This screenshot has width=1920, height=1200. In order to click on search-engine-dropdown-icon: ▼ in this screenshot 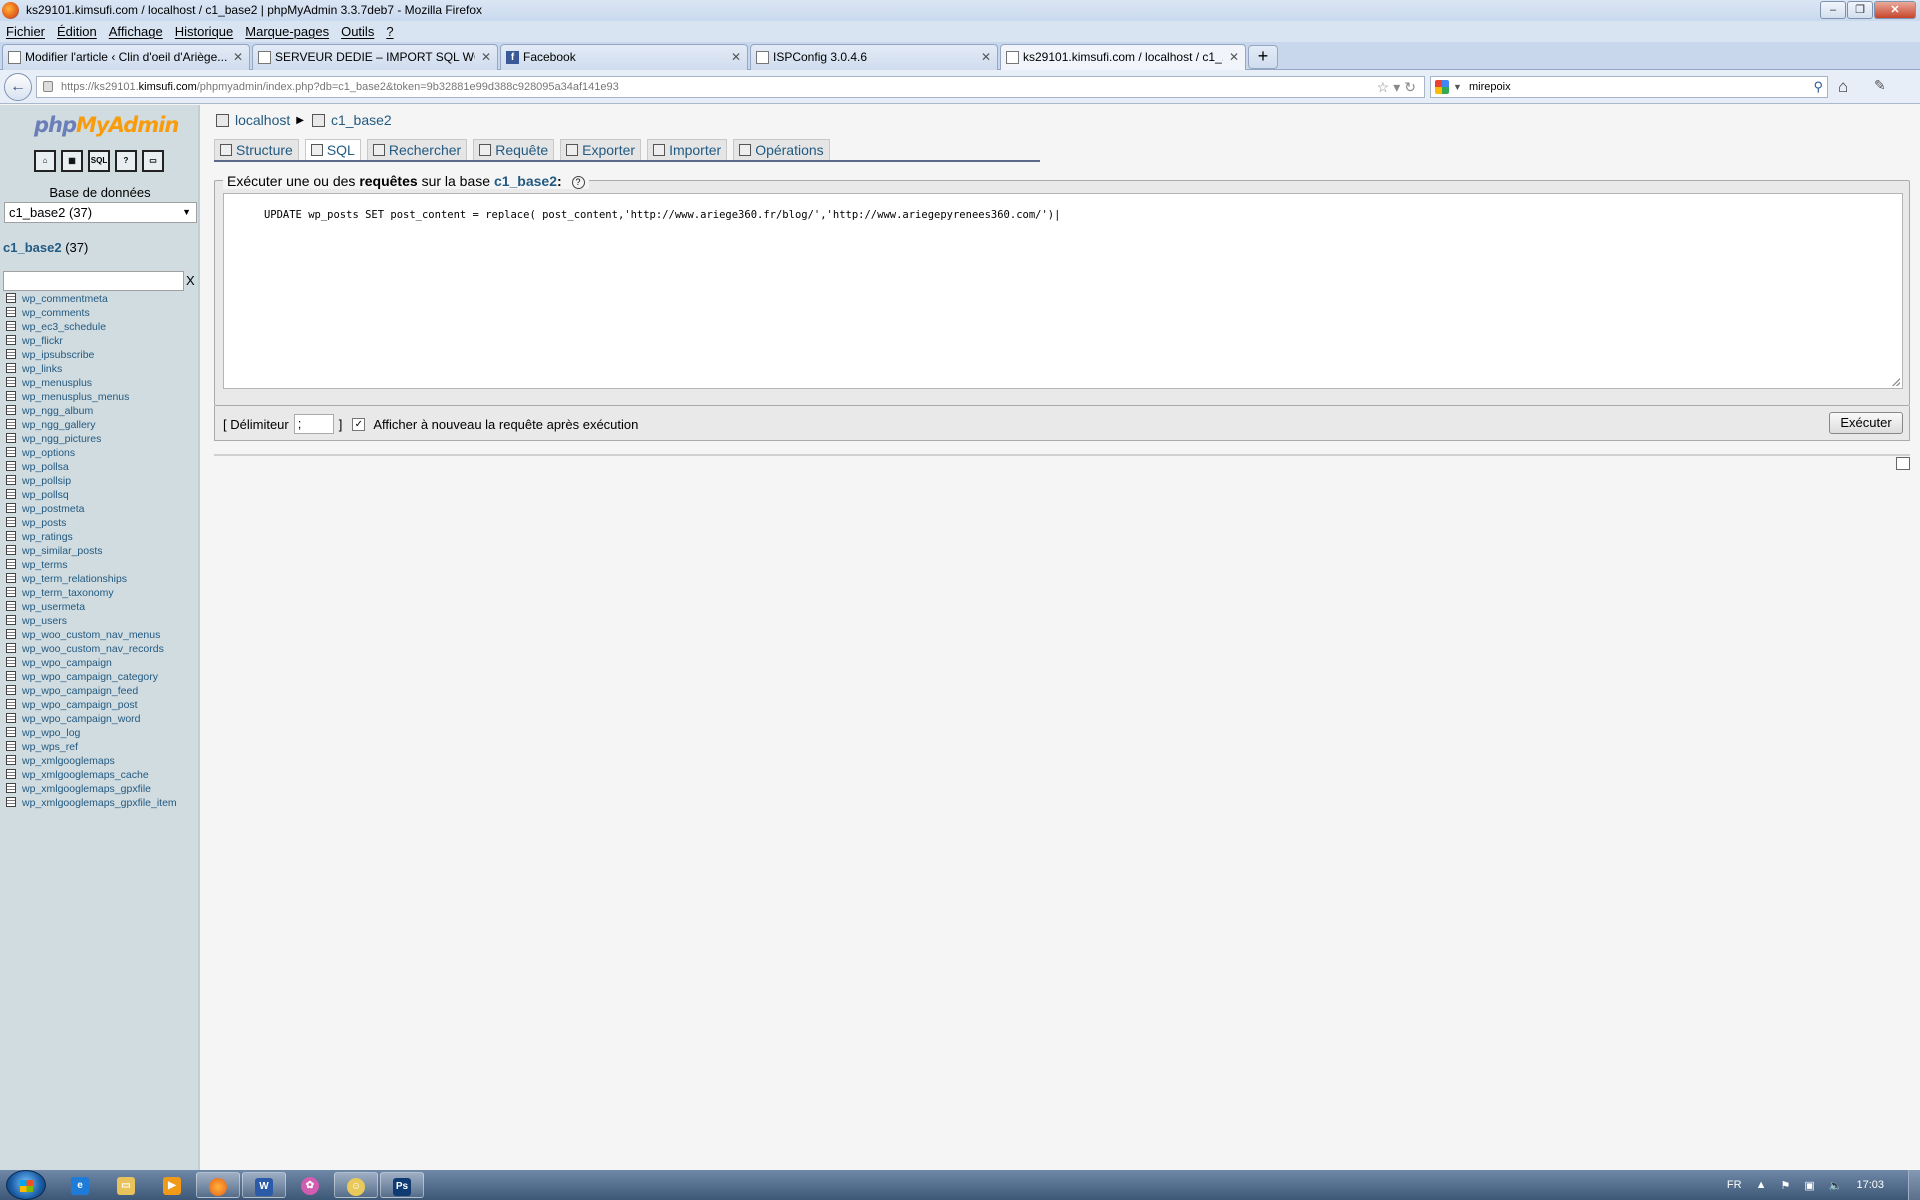, I will do `click(1457, 87)`.